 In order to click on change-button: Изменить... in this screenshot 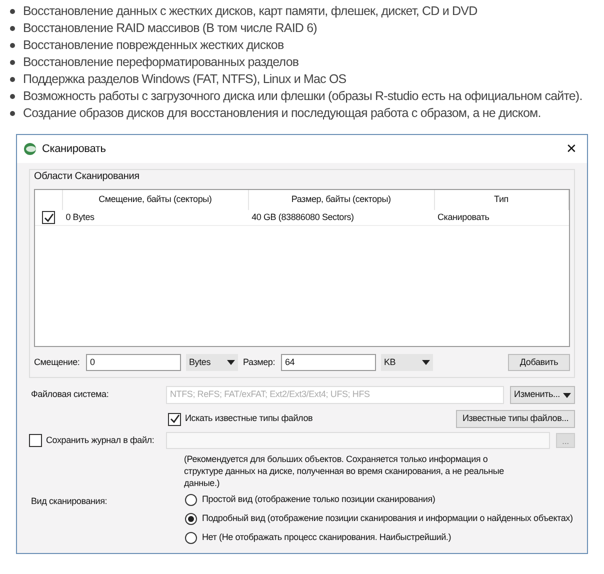, I will do `click(542, 395)`.